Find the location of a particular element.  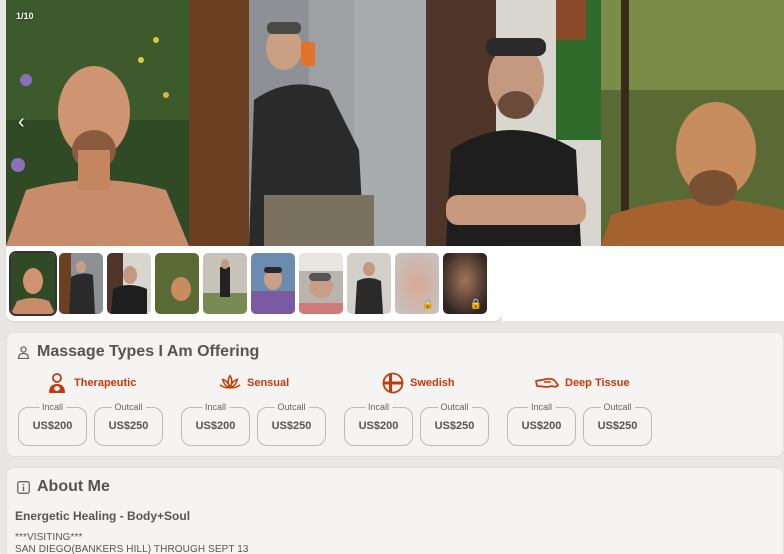

about-text-line: SAN DIEGO(BANKERS HILL) THROUGH SEPT 13 is located at coordinates (132, 549).